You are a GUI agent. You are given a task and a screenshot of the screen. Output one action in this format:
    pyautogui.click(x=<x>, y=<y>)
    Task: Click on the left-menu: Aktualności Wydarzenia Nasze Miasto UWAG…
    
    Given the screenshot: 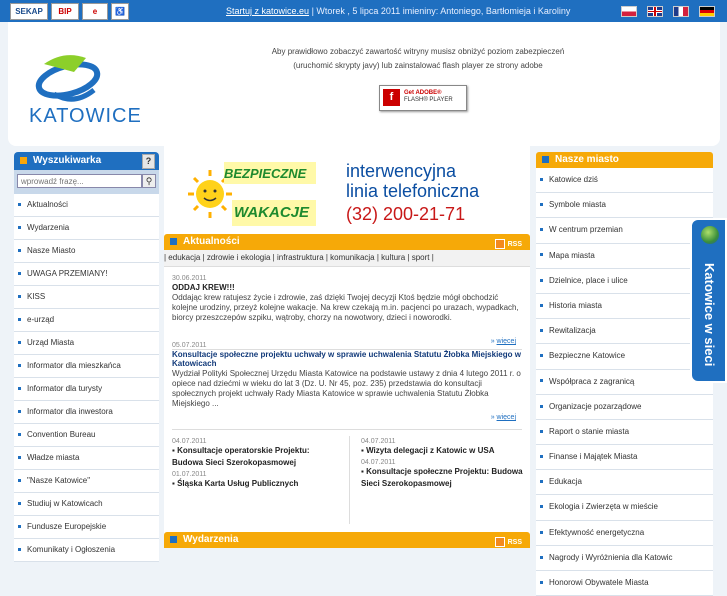 What is the action you would take?
    pyautogui.click(x=86, y=378)
    